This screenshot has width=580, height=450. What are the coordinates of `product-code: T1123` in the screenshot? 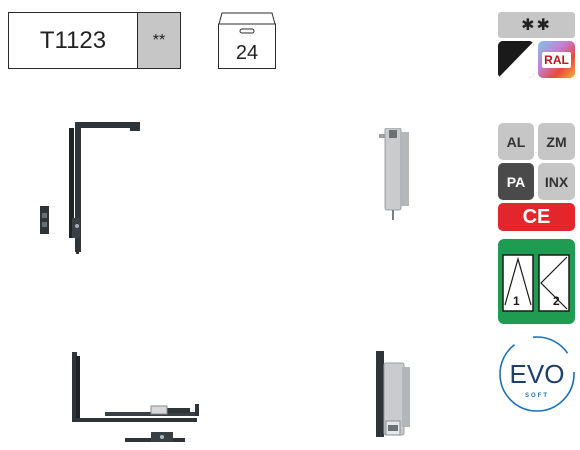 It's located at (73, 40).